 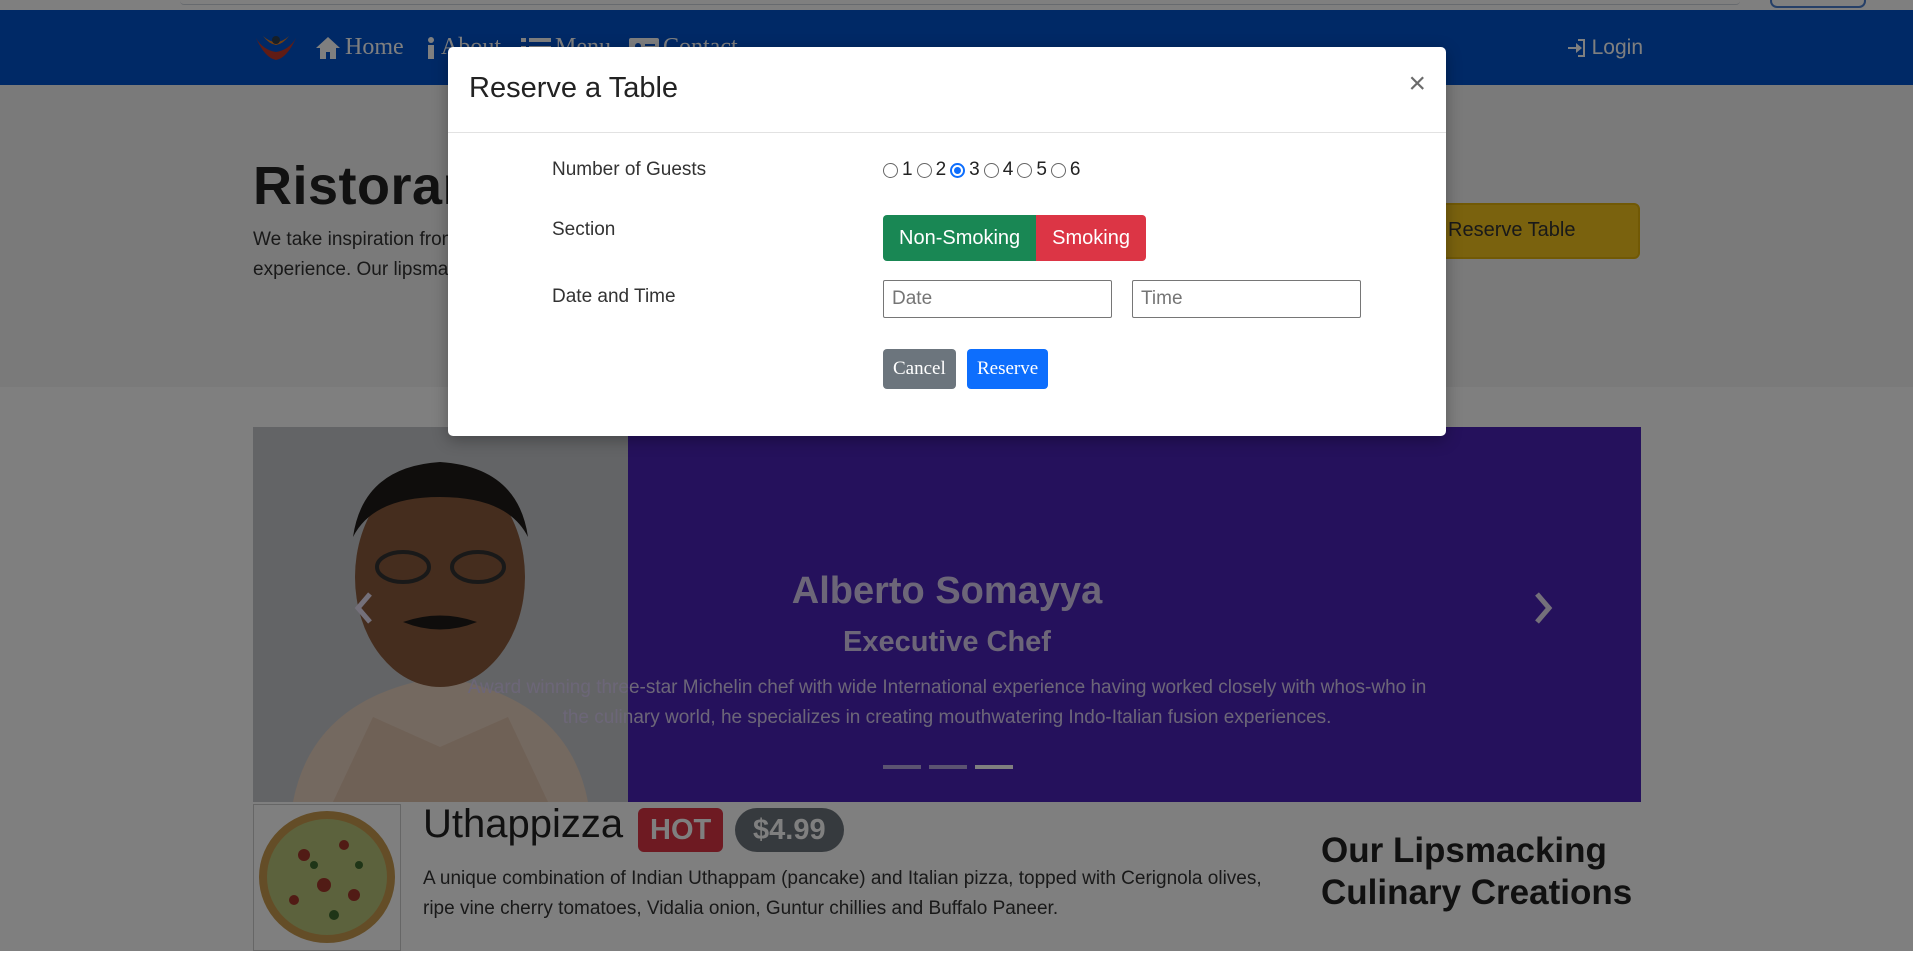 I want to click on datetime-label: Date and Time, so click(x=614, y=296).